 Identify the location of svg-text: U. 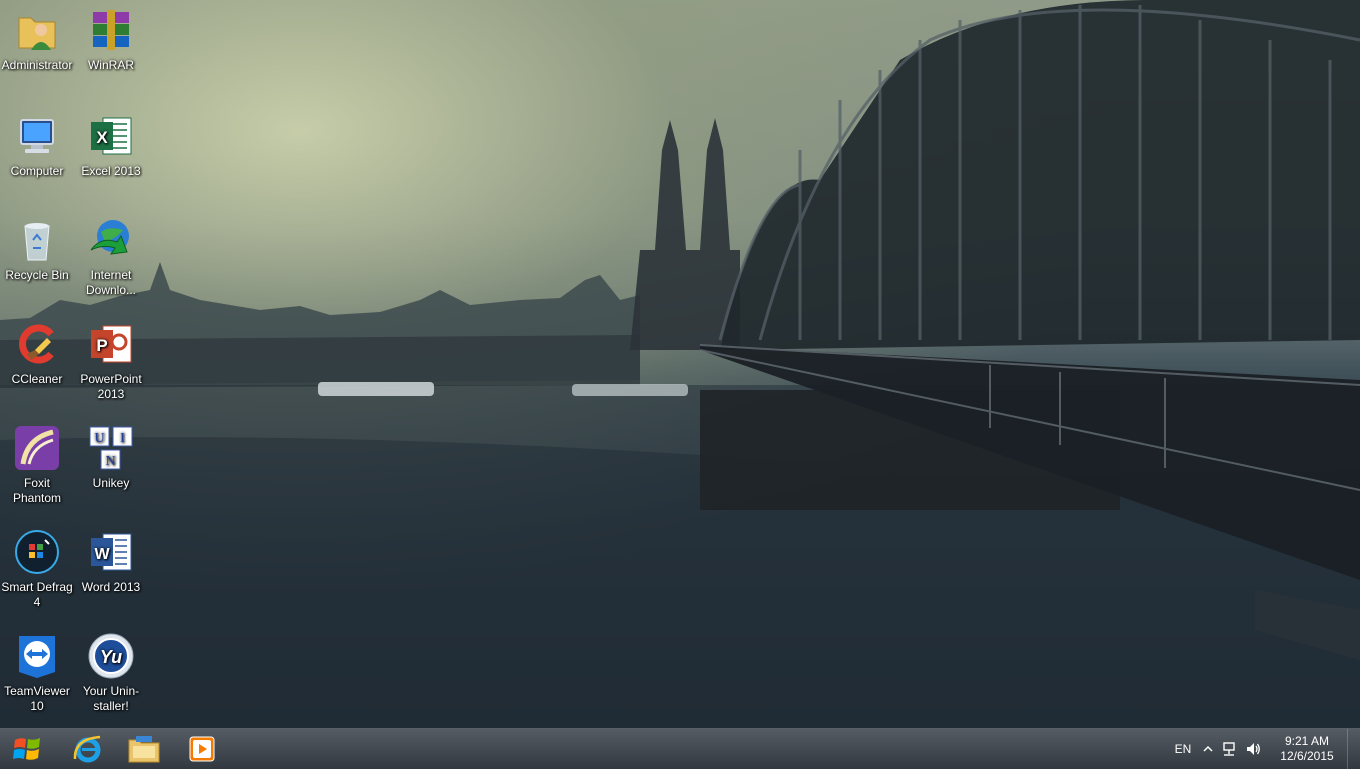
(99, 438).